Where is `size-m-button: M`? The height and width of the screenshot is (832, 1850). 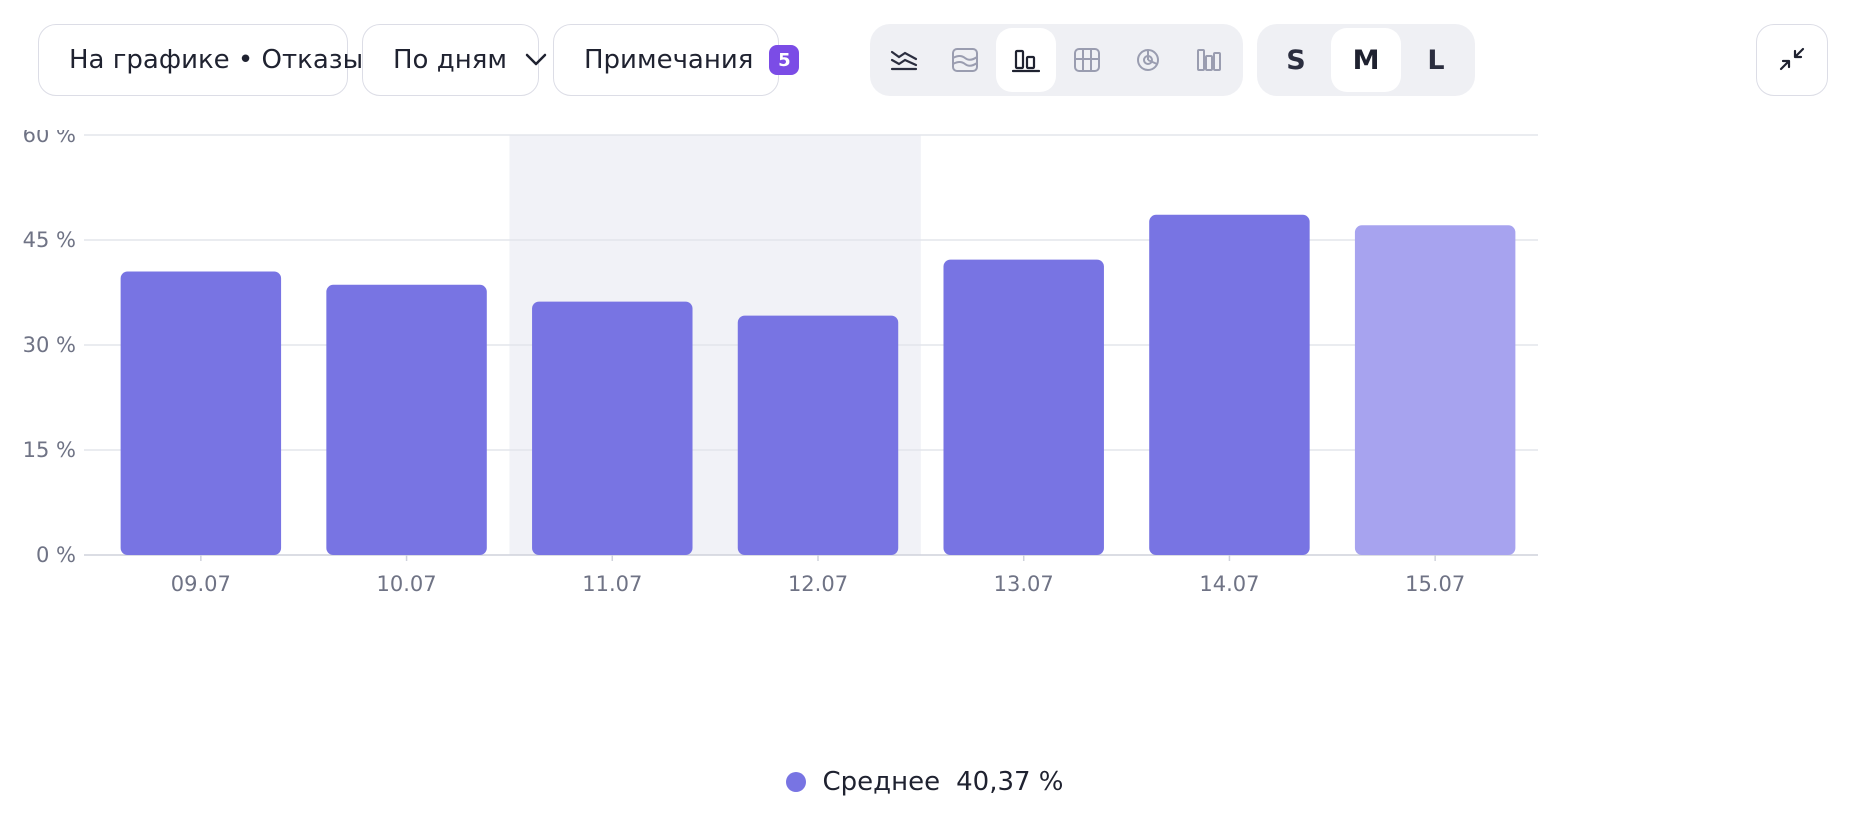 size-m-button: M is located at coordinates (1366, 60).